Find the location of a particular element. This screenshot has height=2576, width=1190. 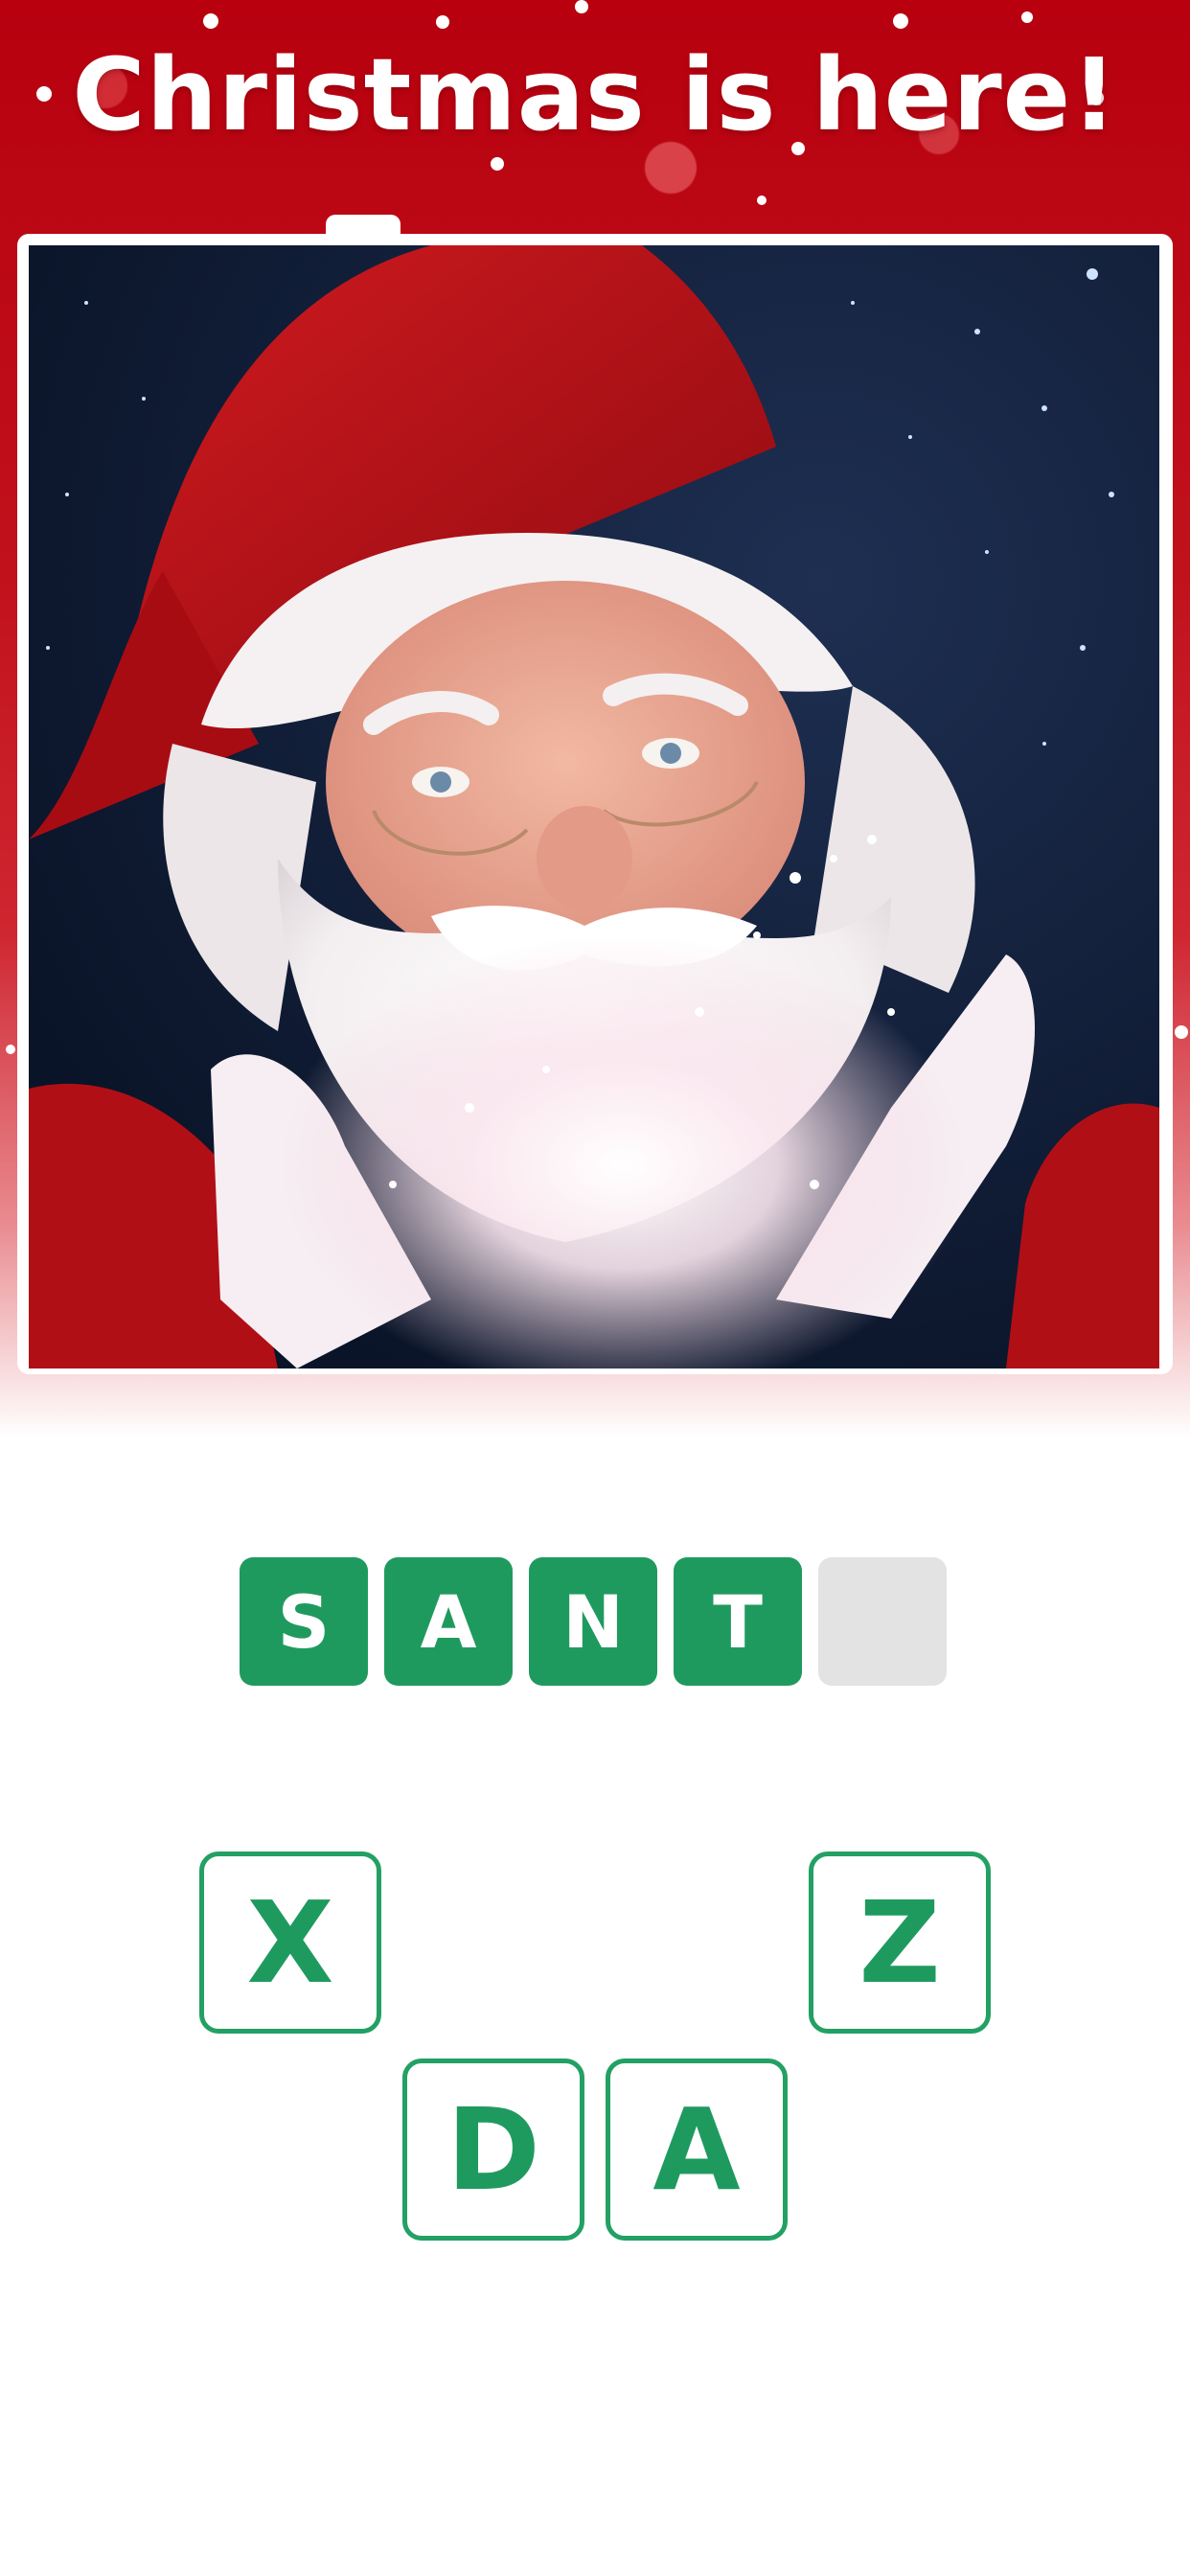

answer-slot-3: N is located at coordinates (593, 1621).